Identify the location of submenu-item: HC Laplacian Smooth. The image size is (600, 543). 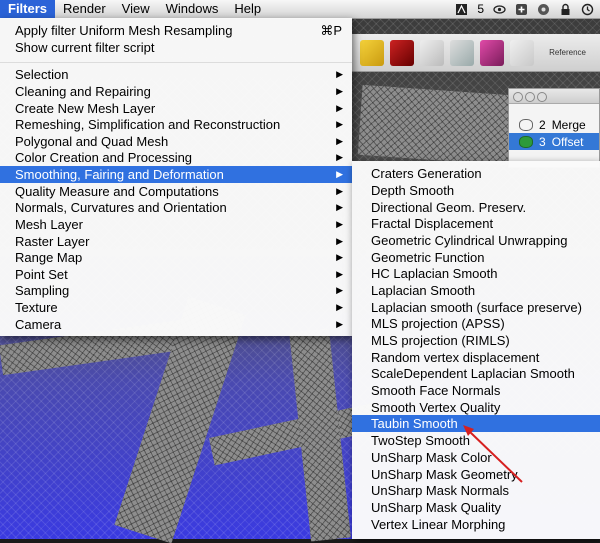
(476, 273).